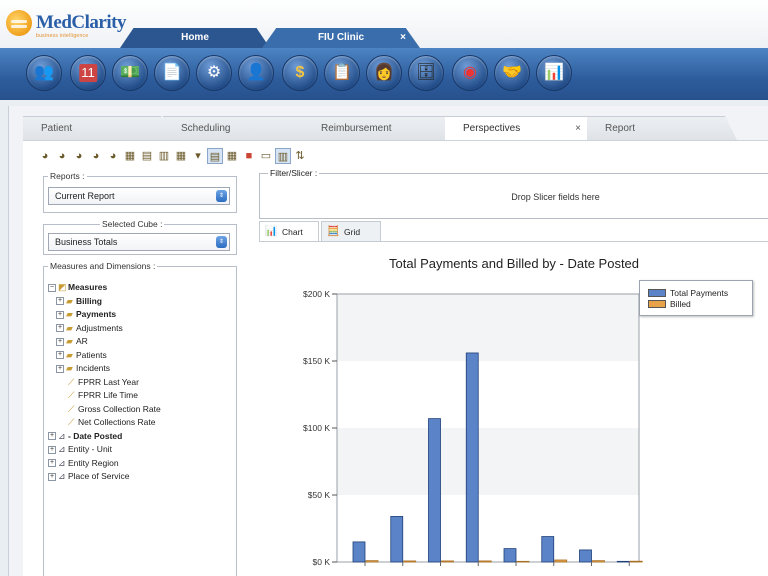 The height and width of the screenshot is (576, 768). What do you see at coordinates (181, 156) in the screenshot?
I see `grid-totals-icon: ▦` at bounding box center [181, 156].